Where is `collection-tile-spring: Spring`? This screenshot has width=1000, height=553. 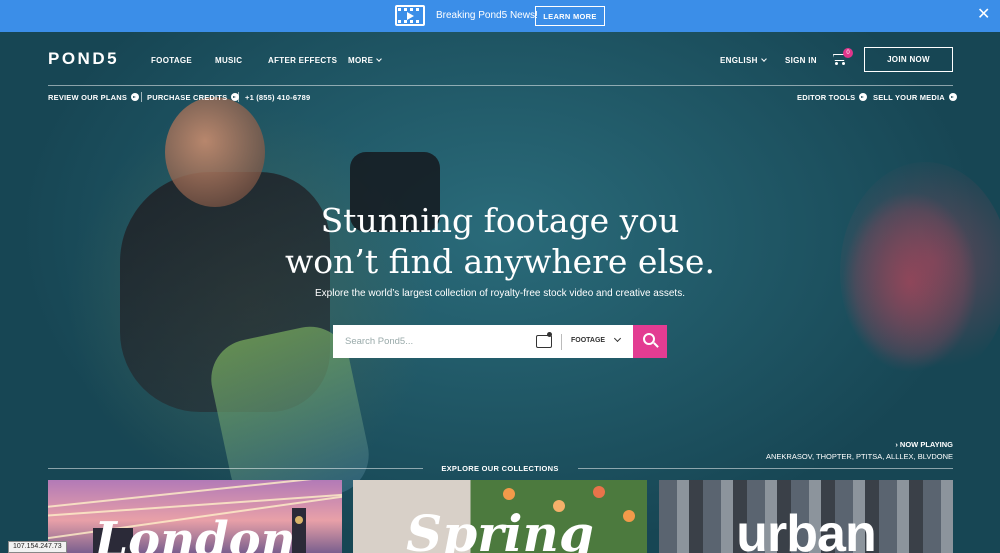
collection-tile-spring: Spring is located at coordinates (500, 516).